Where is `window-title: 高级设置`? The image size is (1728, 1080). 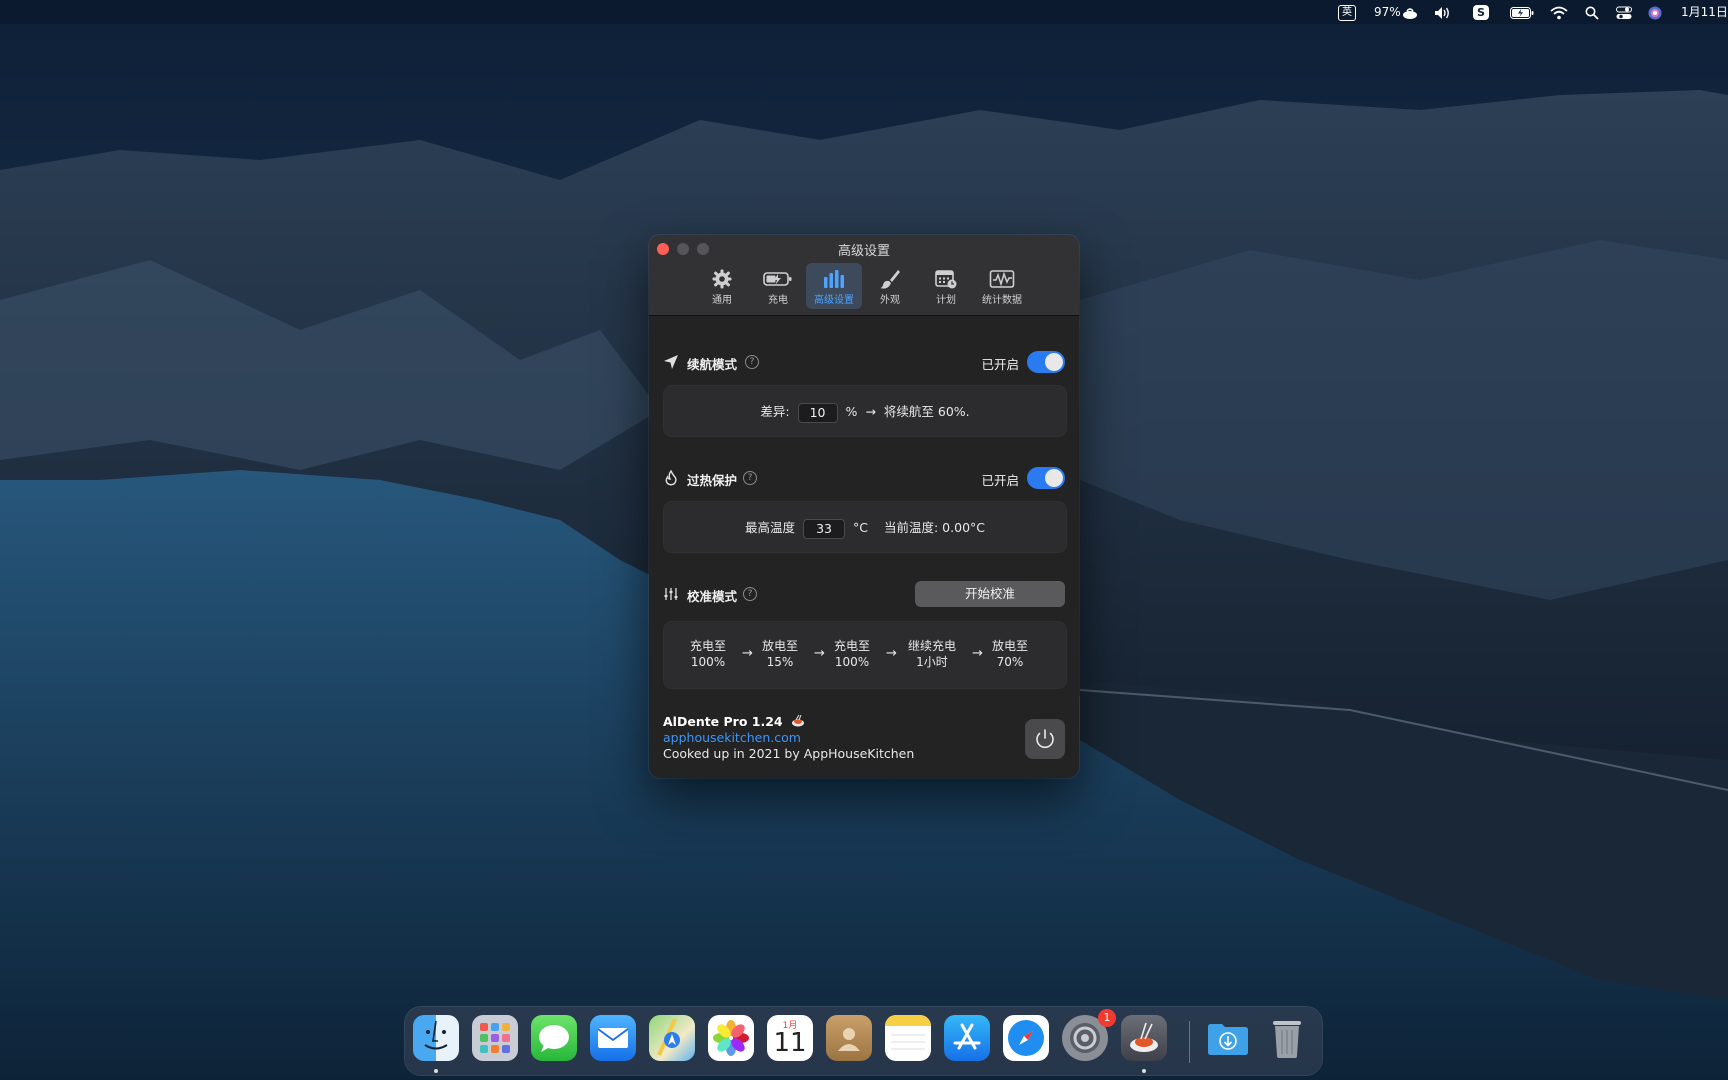 window-title: 高级设置 is located at coordinates (863, 251).